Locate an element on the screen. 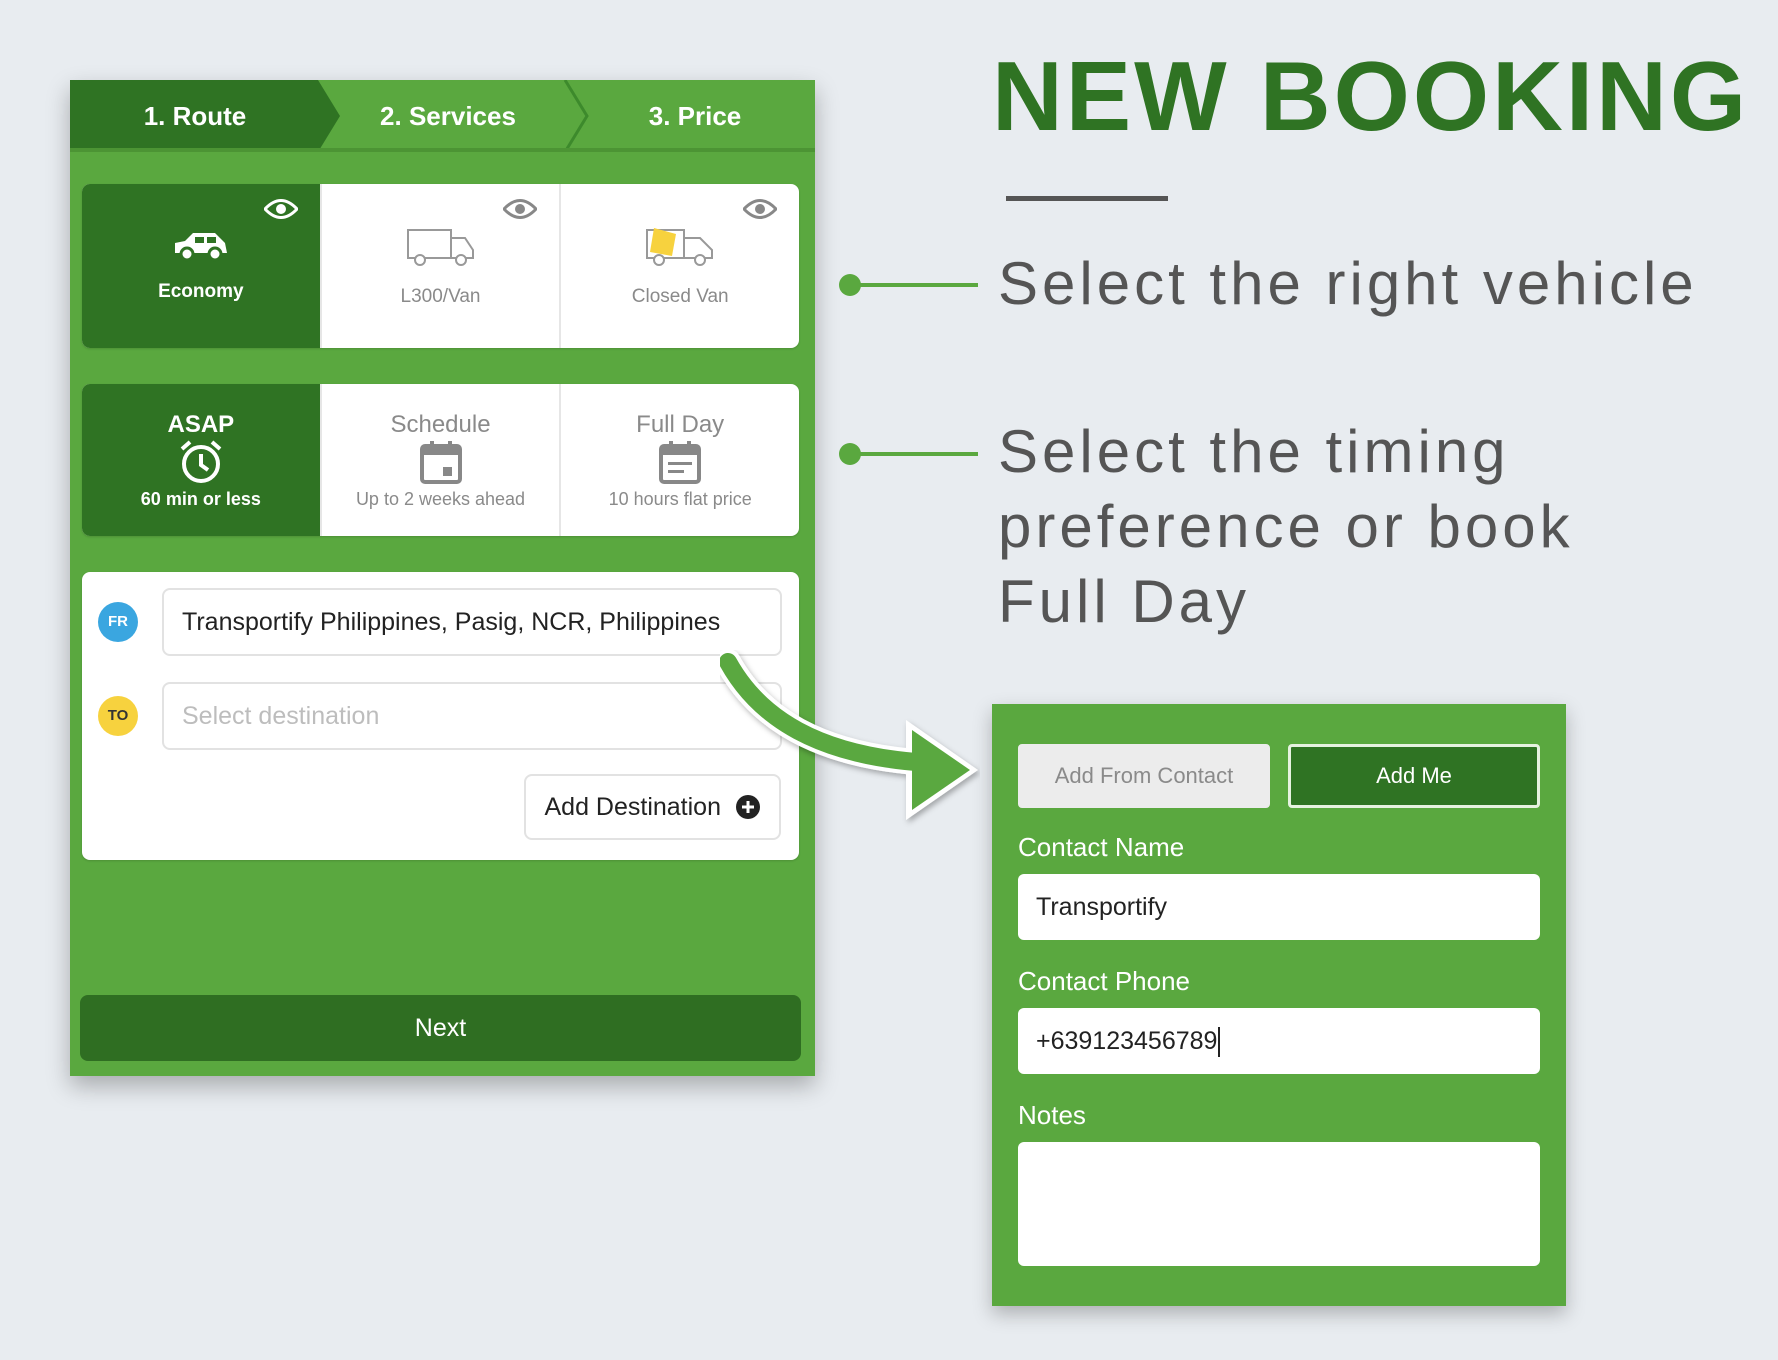 The width and height of the screenshot is (1778, 1360). vehicle-option-l300-van: L300/Van is located at coordinates (439, 266).